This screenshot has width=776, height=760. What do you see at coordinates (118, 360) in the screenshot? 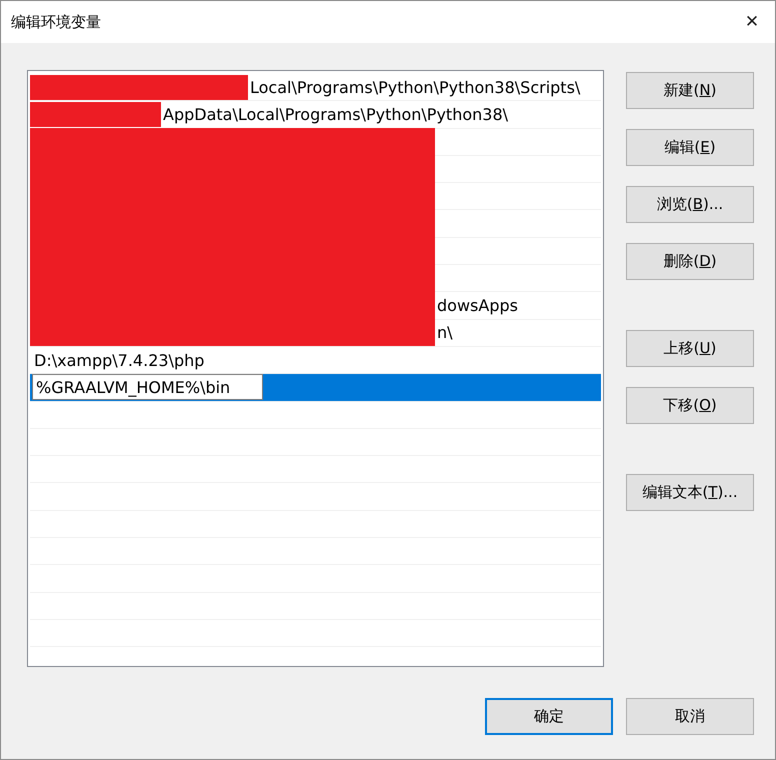
I see `path-text: D:\xampp\7.4.23\php` at bounding box center [118, 360].